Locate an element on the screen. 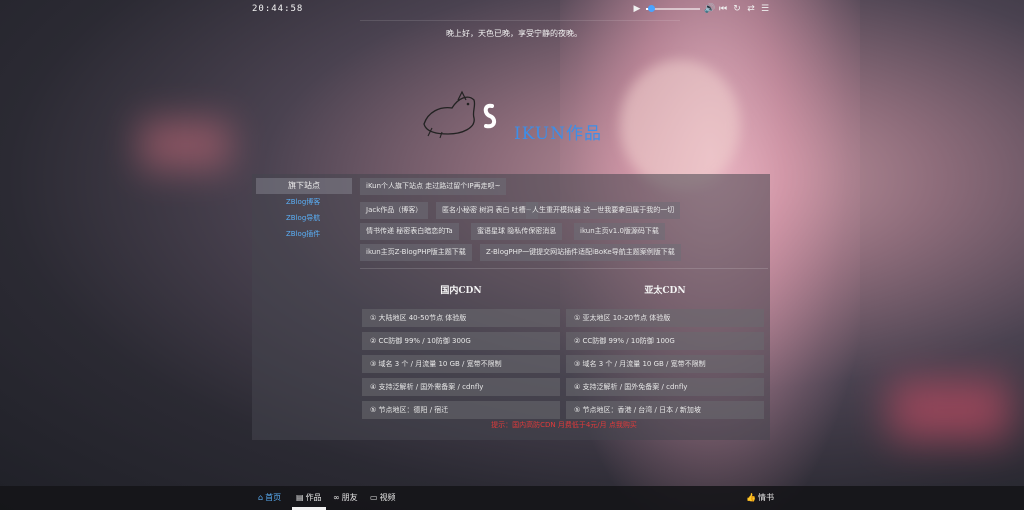 This screenshot has width=1024, height=510. link-ikun-sites: iKun个人旗下站点 走过路过留个IP再走呗~ is located at coordinates (433, 186).